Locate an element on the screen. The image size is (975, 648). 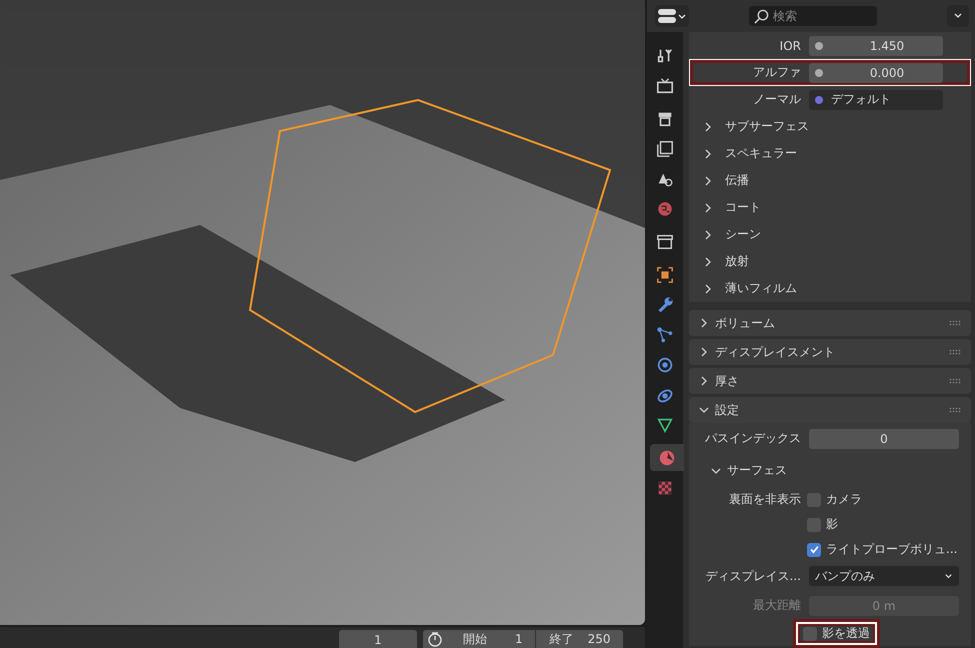
subpanel-header: スペキュラー is located at coordinates (830, 153).